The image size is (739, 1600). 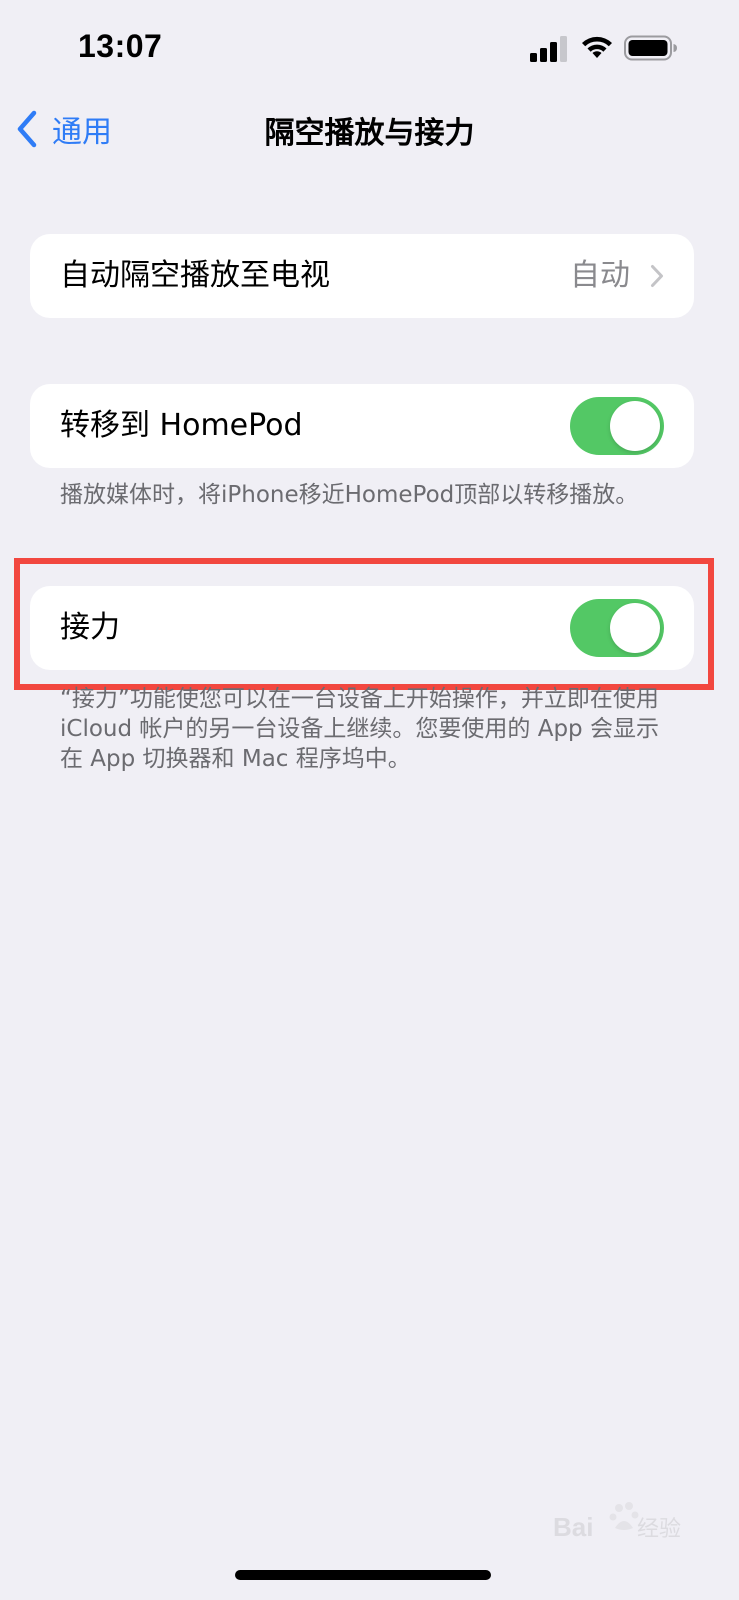 I want to click on chevron-right-icon, so click(x=657, y=276).